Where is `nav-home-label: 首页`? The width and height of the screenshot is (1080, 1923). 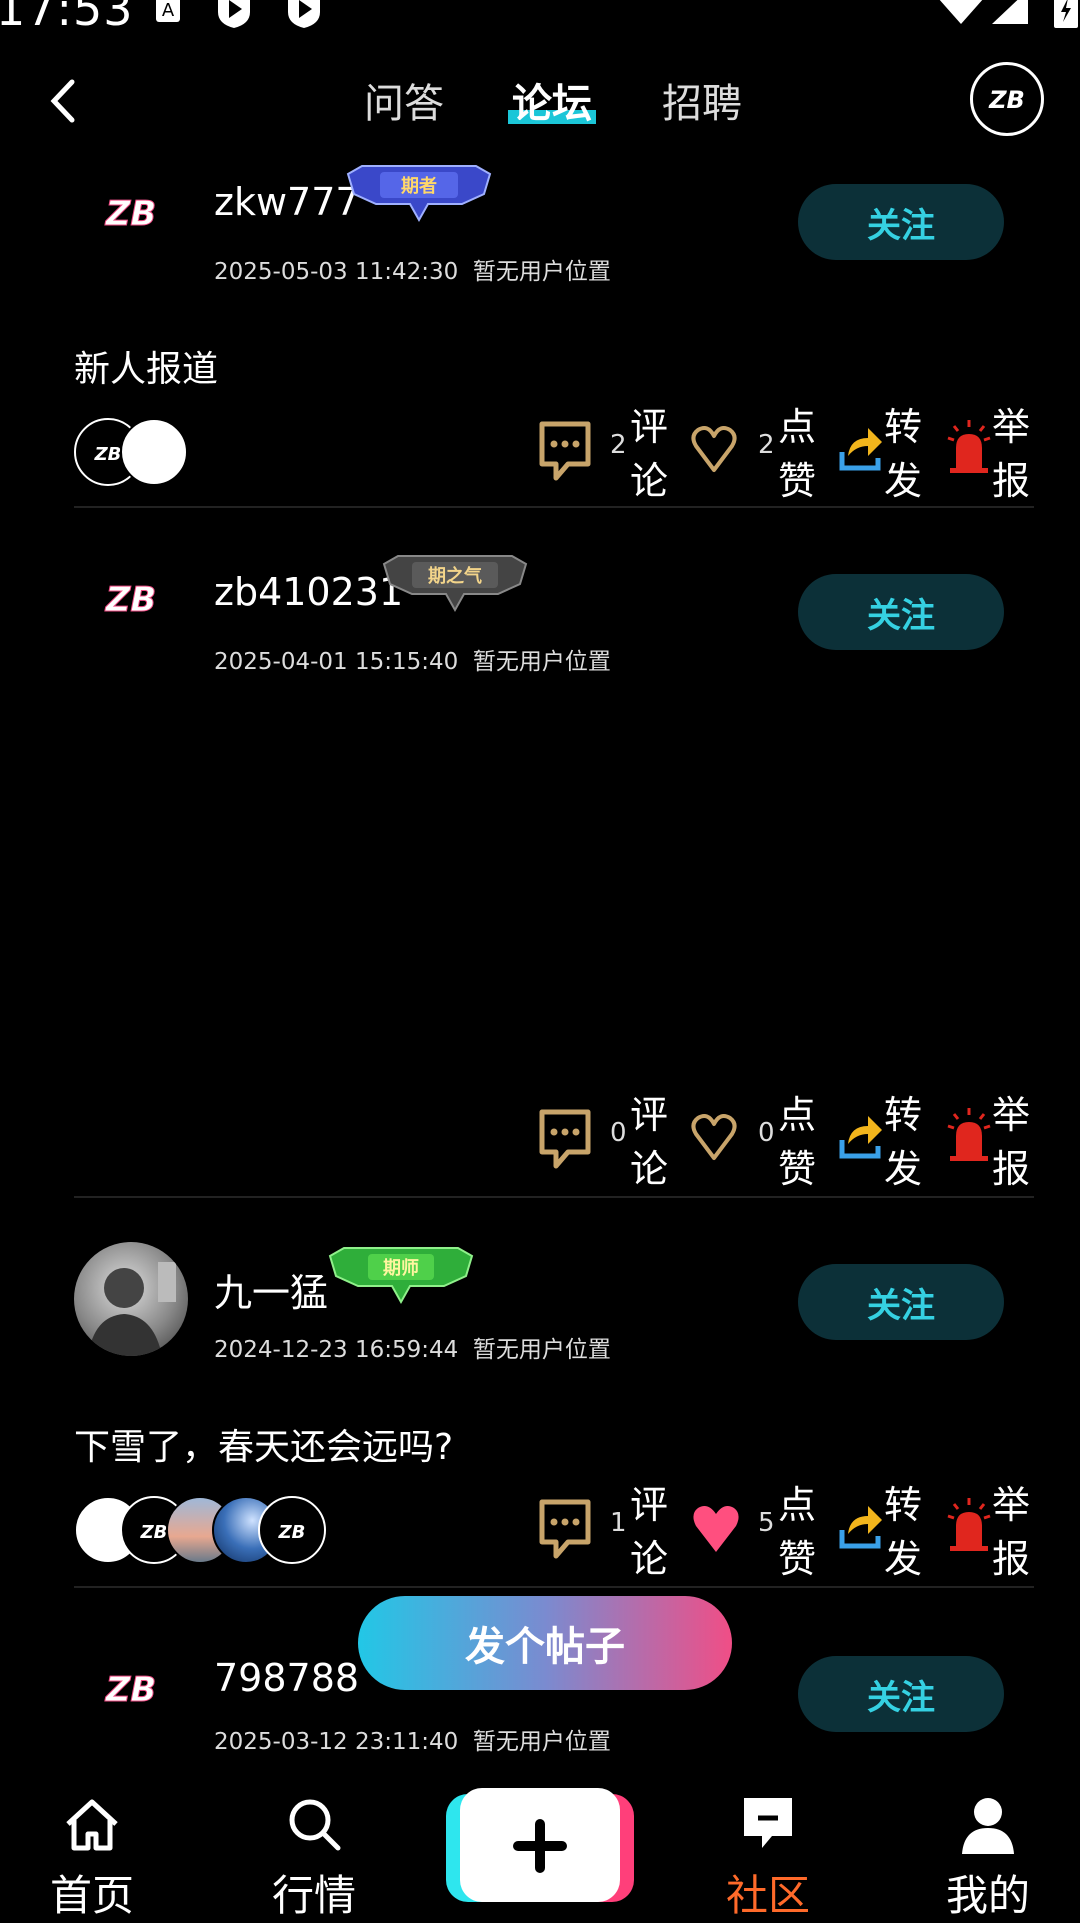
nav-home-label: 首页 is located at coordinates (91, 1895).